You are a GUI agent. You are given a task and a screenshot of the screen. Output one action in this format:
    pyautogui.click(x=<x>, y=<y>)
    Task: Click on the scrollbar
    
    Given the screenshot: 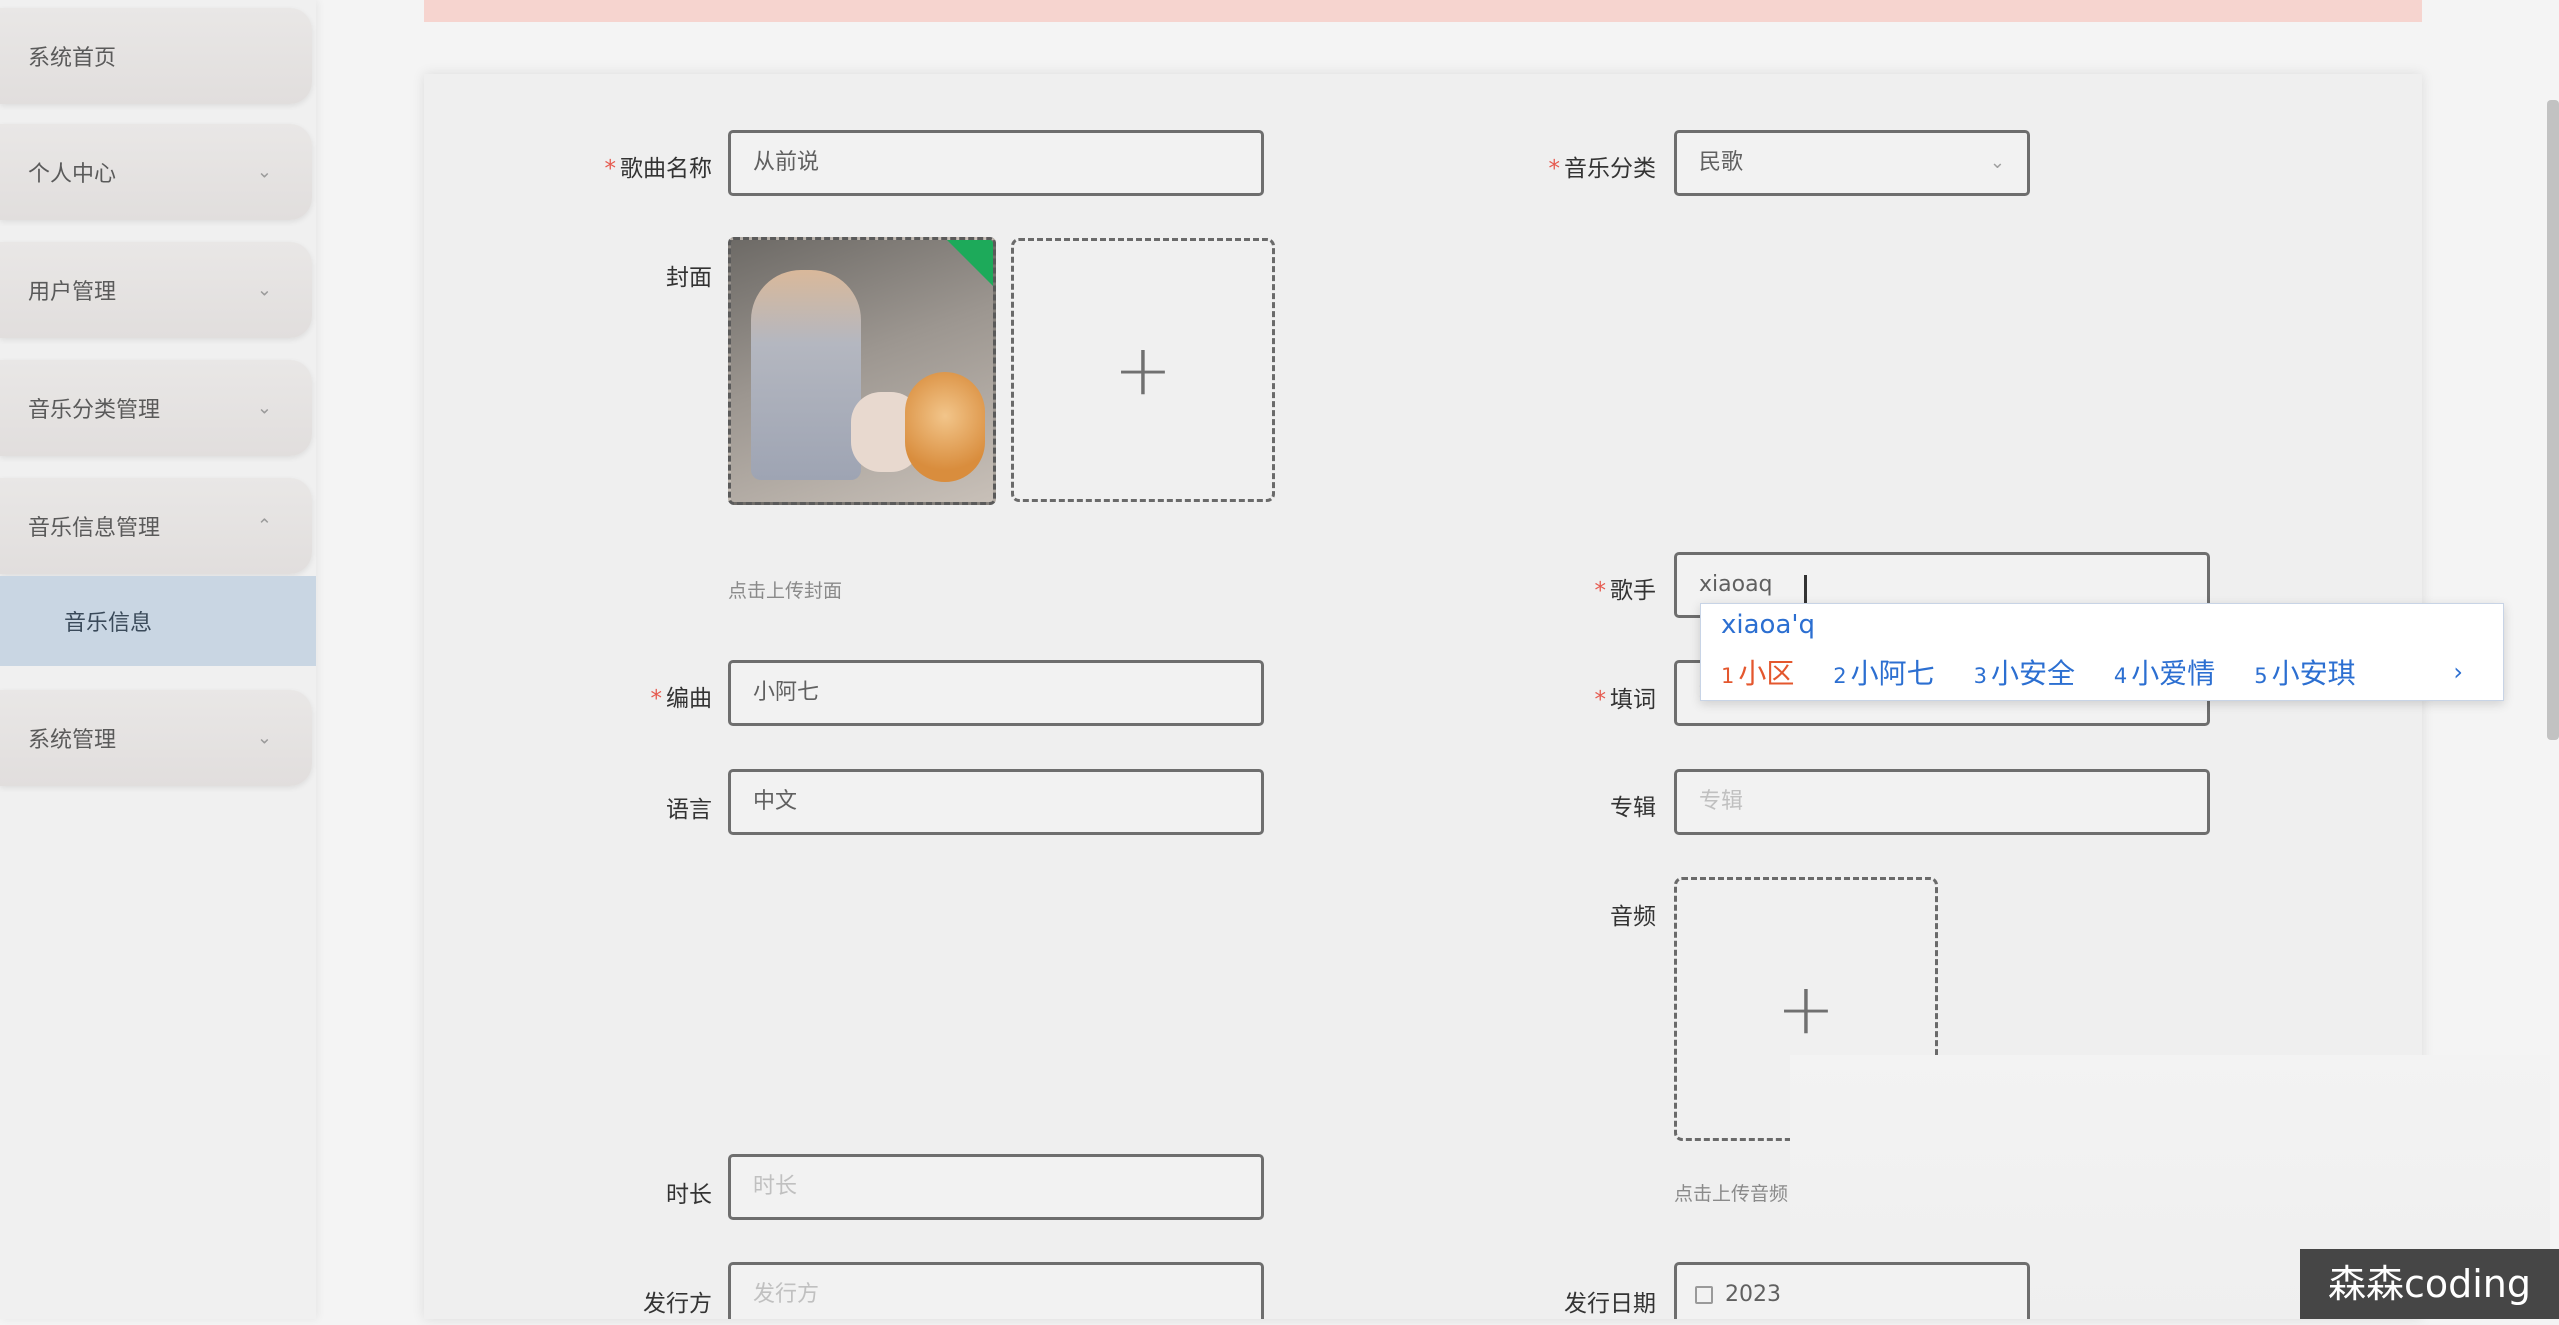 What is the action you would take?
    pyautogui.click(x=2553, y=420)
    